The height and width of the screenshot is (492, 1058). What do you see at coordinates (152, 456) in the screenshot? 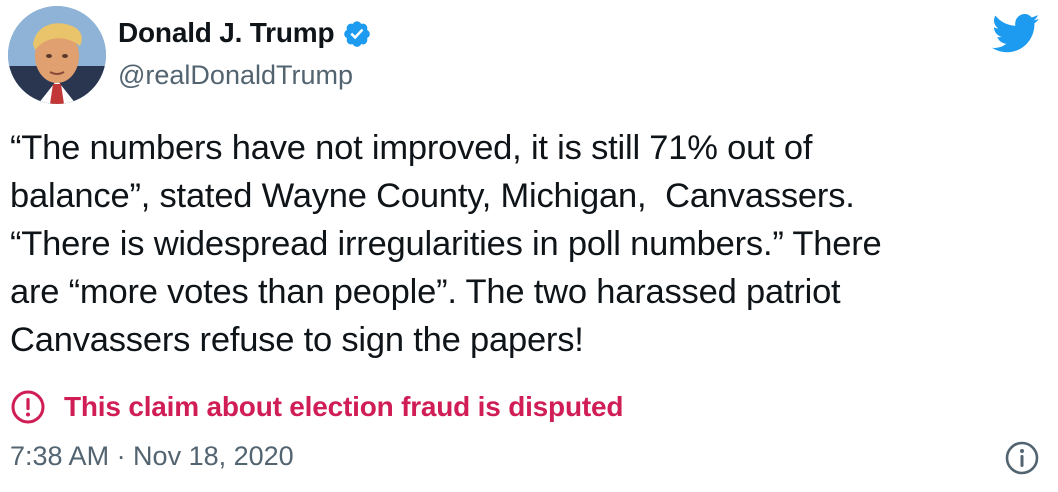
I see `tweet-timestamp: 7:38 AM · Nov 18, 2020` at bounding box center [152, 456].